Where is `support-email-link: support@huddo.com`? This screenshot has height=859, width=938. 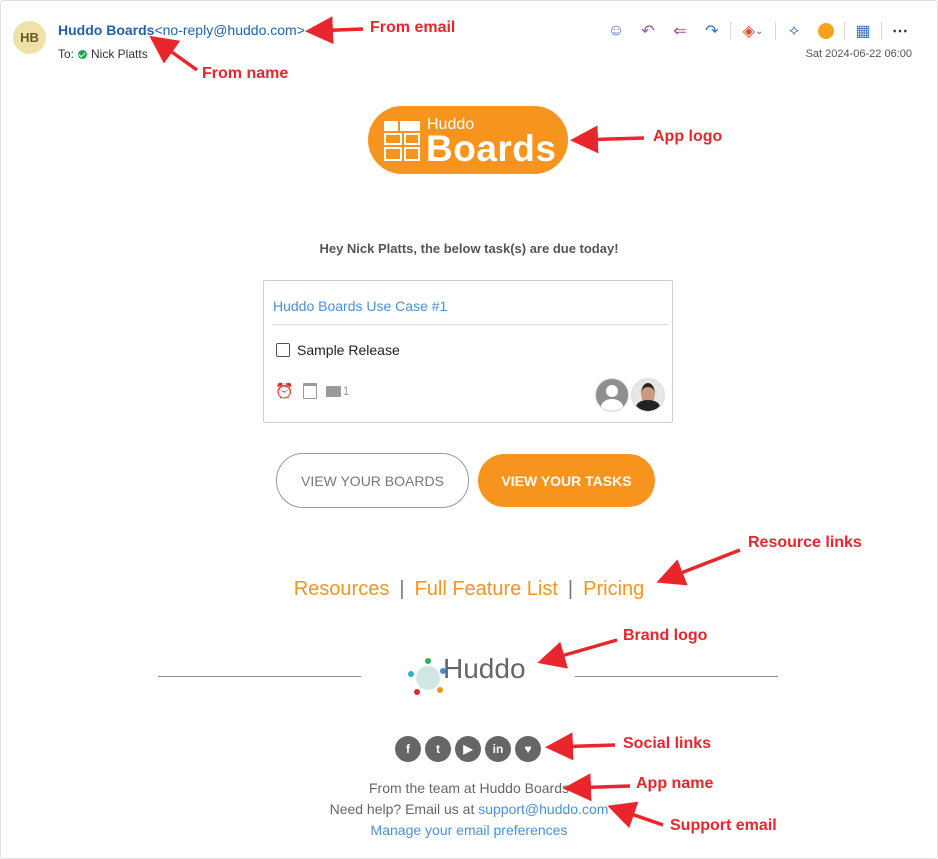
support-email-link: support@huddo.com is located at coordinates (543, 809).